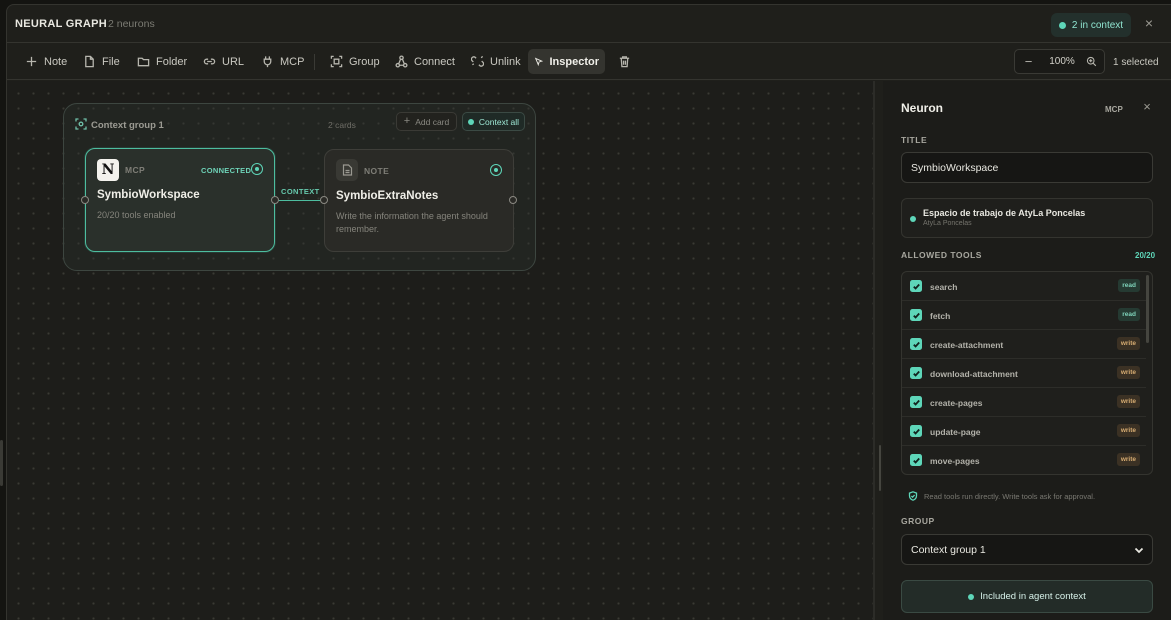 This screenshot has width=1171, height=620. Describe the element at coordinates (1024, 286) in the screenshot. I see `tool-row: search read` at that location.